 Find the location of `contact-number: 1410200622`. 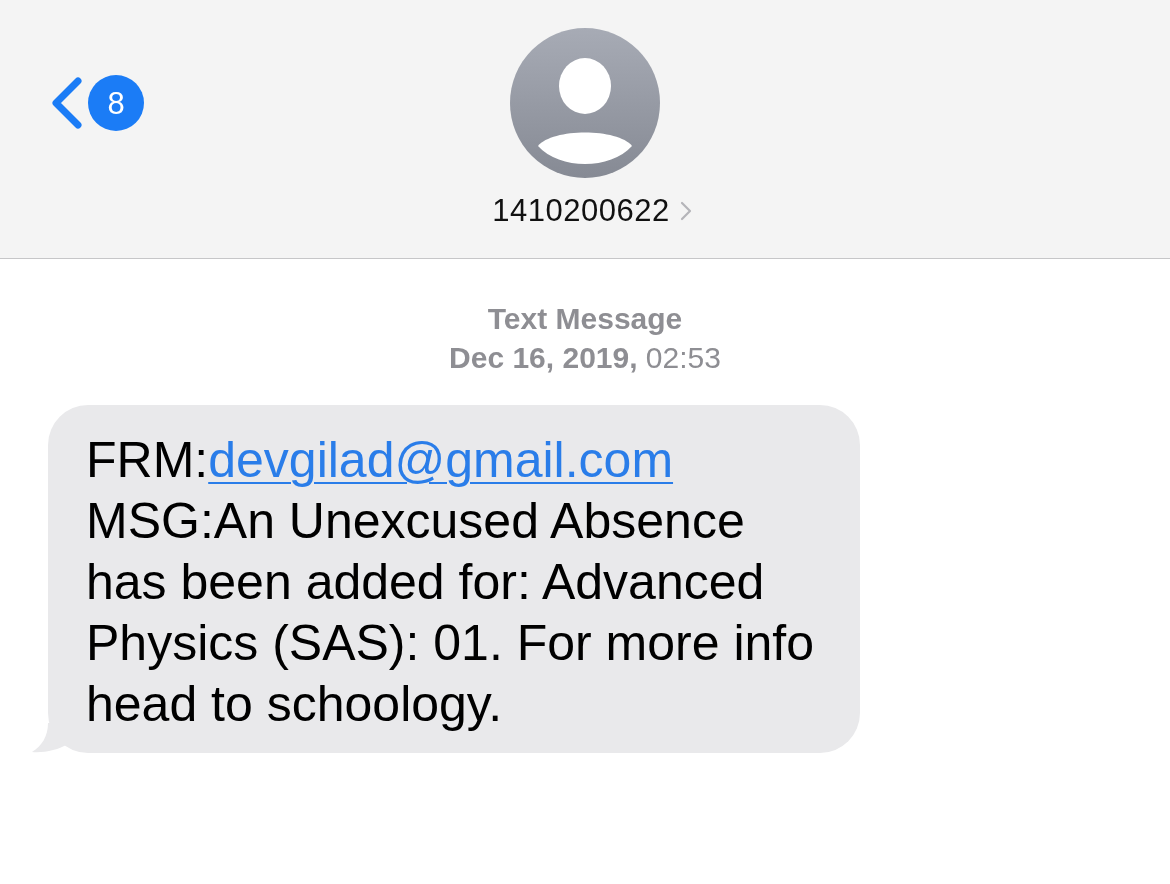

contact-number: 1410200622 is located at coordinates (581, 211).